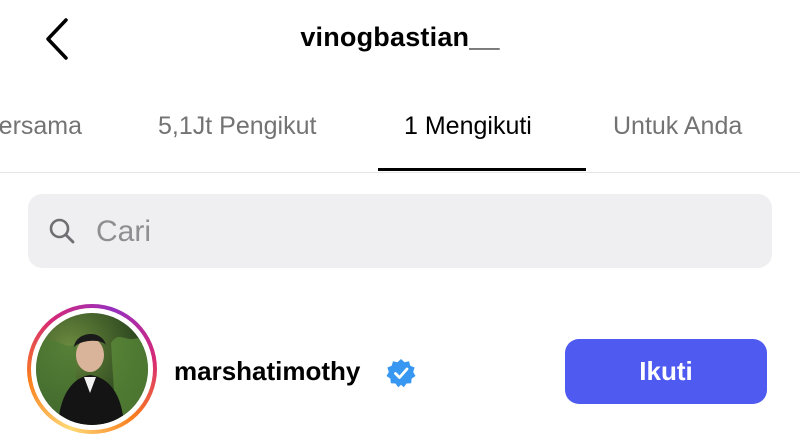 The image size is (800, 434). I want to click on follow-button: Ikuti, so click(666, 371).